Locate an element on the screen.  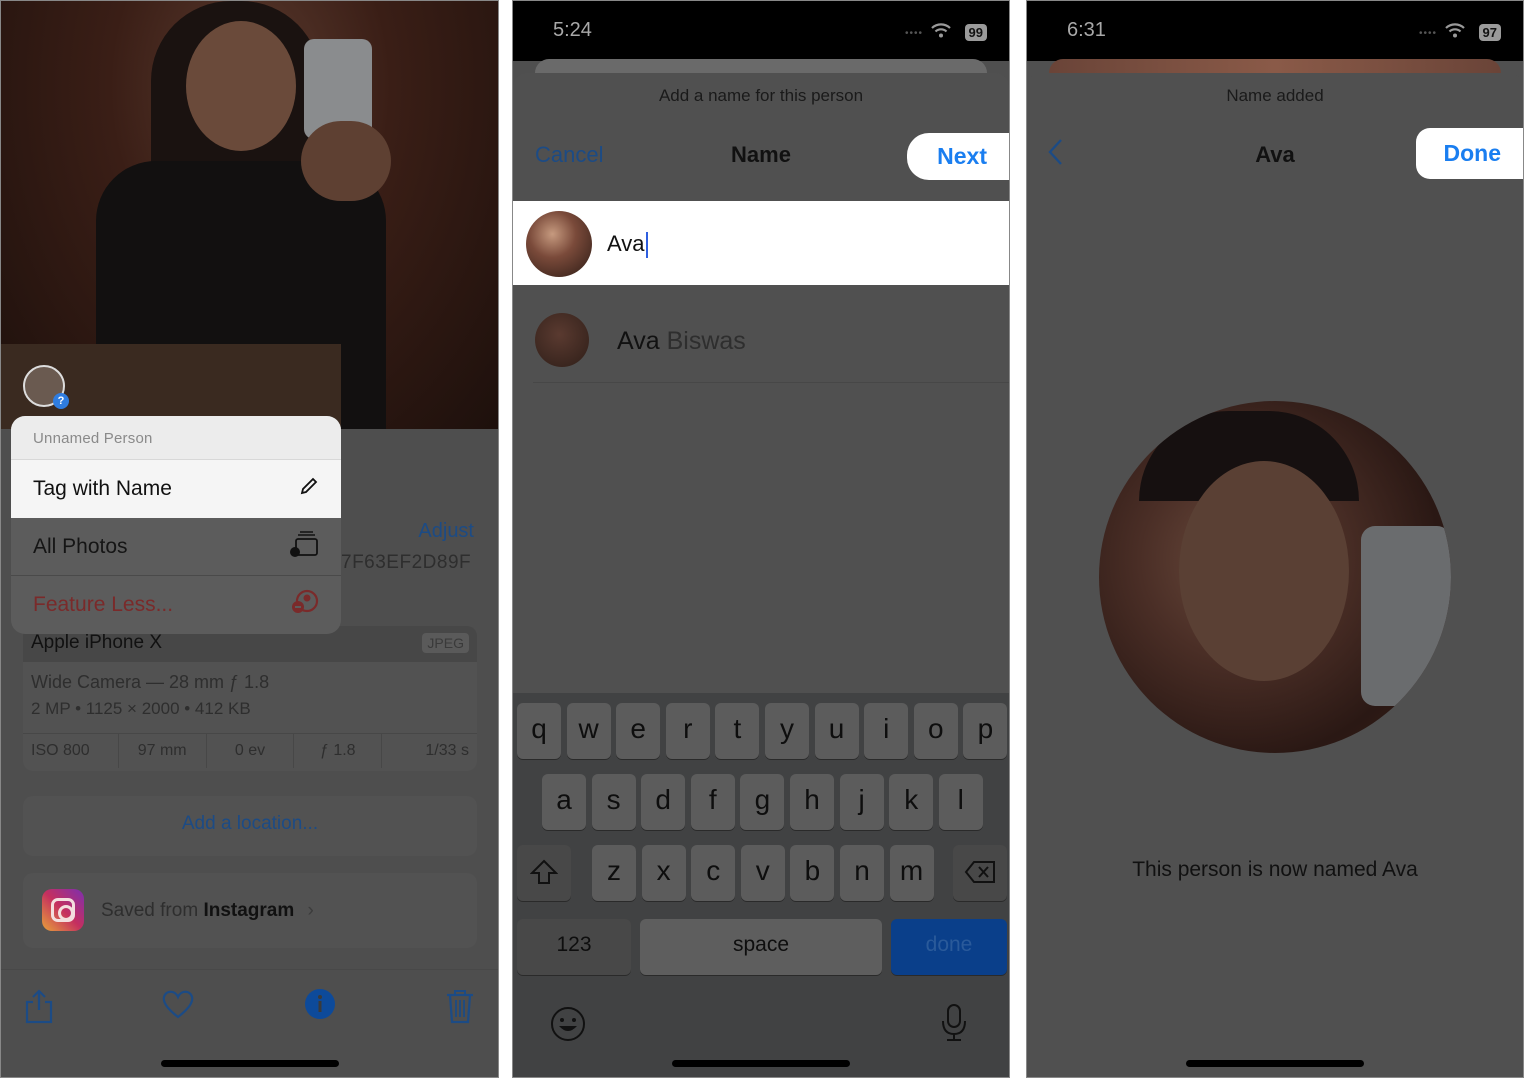
exif-focal: 97 mm is located at coordinates (163, 751).